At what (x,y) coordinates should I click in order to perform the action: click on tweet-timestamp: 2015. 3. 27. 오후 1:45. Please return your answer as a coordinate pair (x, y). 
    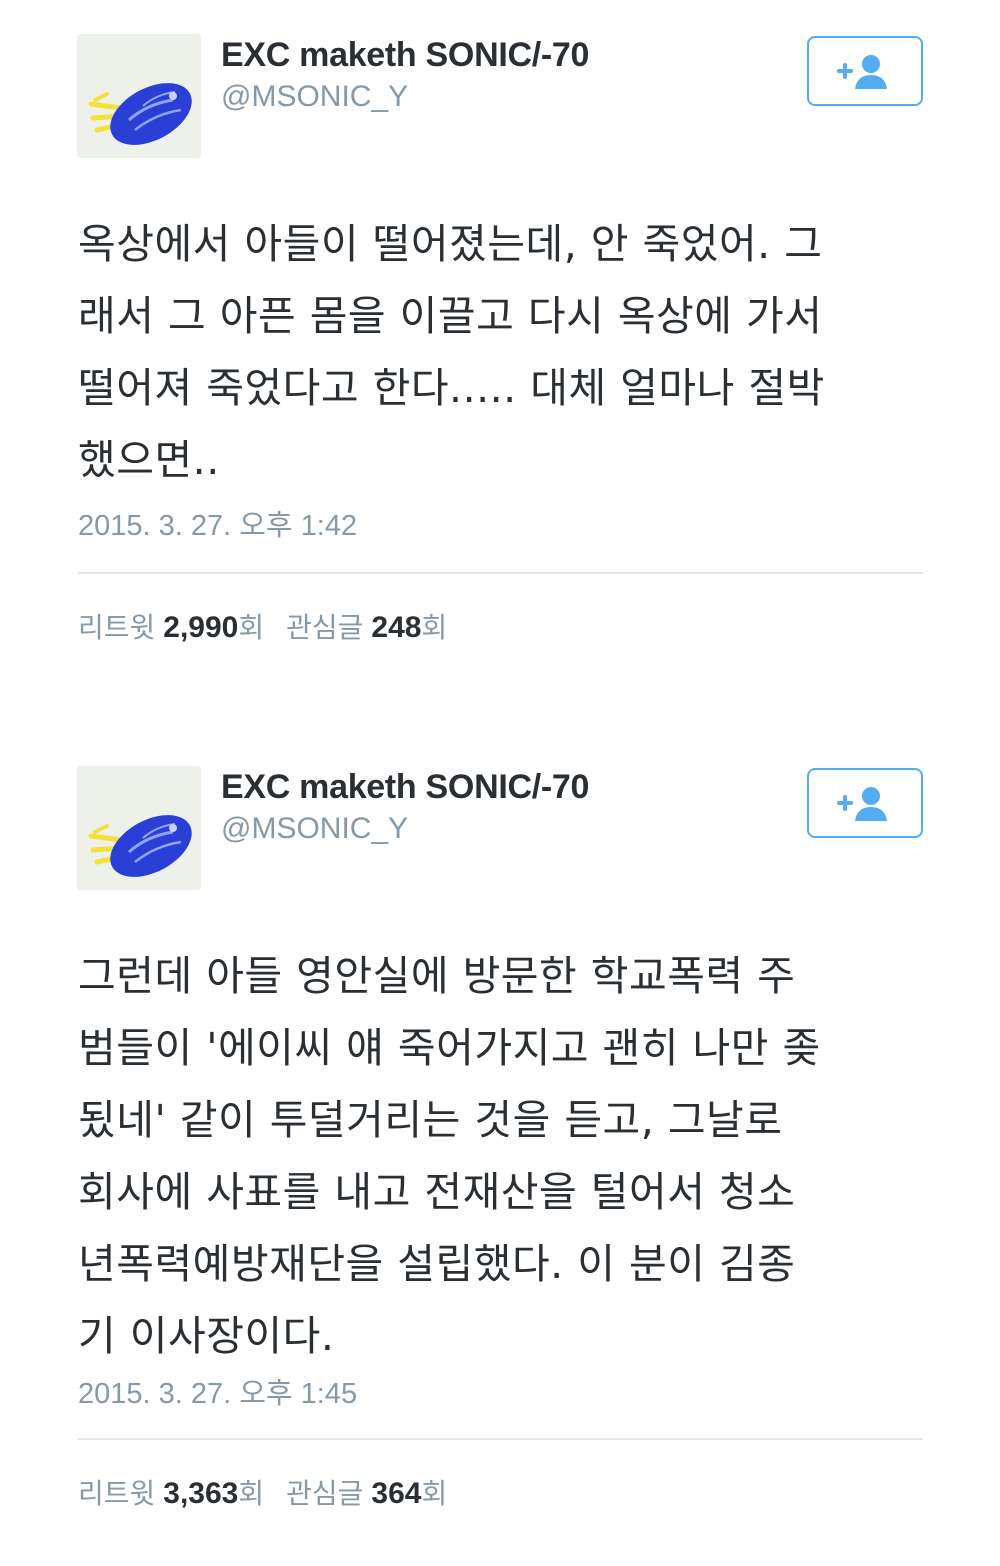
    Looking at the image, I should click on (217, 1391).